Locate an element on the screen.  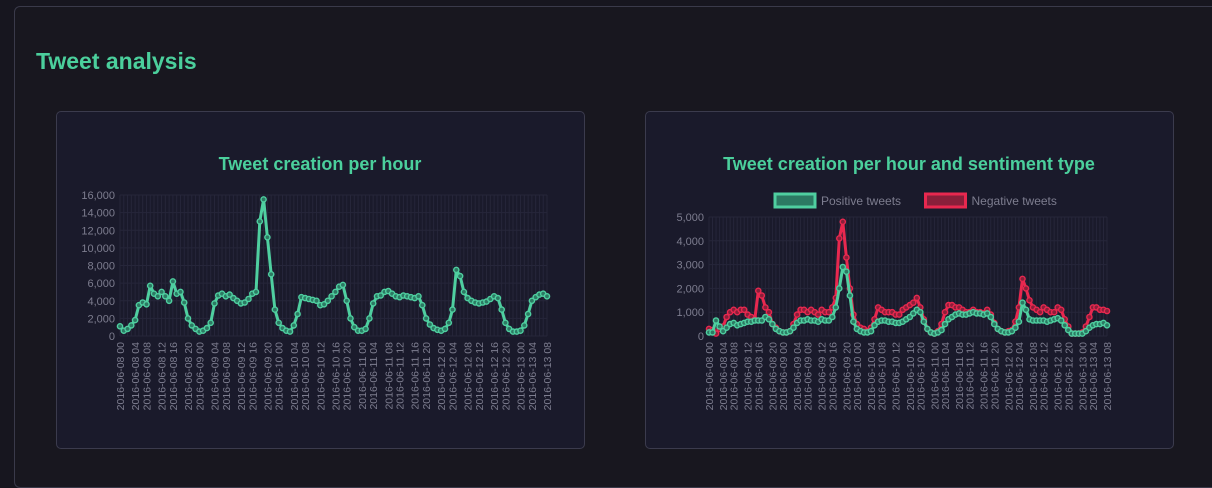
x-tick-label: 2016-06-13 00 is located at coordinates (522, 376).